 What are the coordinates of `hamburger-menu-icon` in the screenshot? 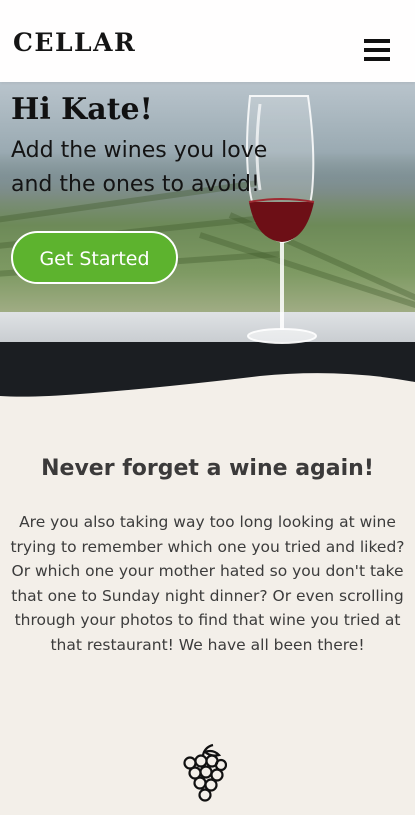 It's located at (377, 50).